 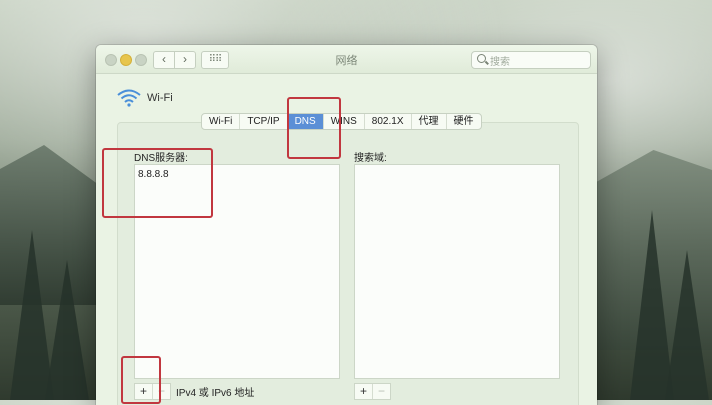 I want to click on search-field: 搜索, so click(x=531, y=60).